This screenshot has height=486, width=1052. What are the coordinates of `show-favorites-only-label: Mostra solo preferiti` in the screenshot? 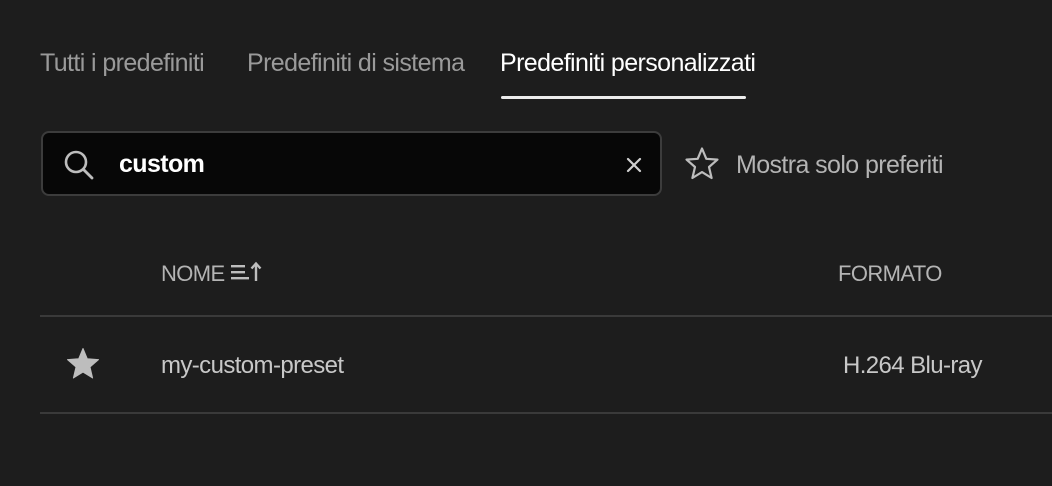 It's located at (840, 165).